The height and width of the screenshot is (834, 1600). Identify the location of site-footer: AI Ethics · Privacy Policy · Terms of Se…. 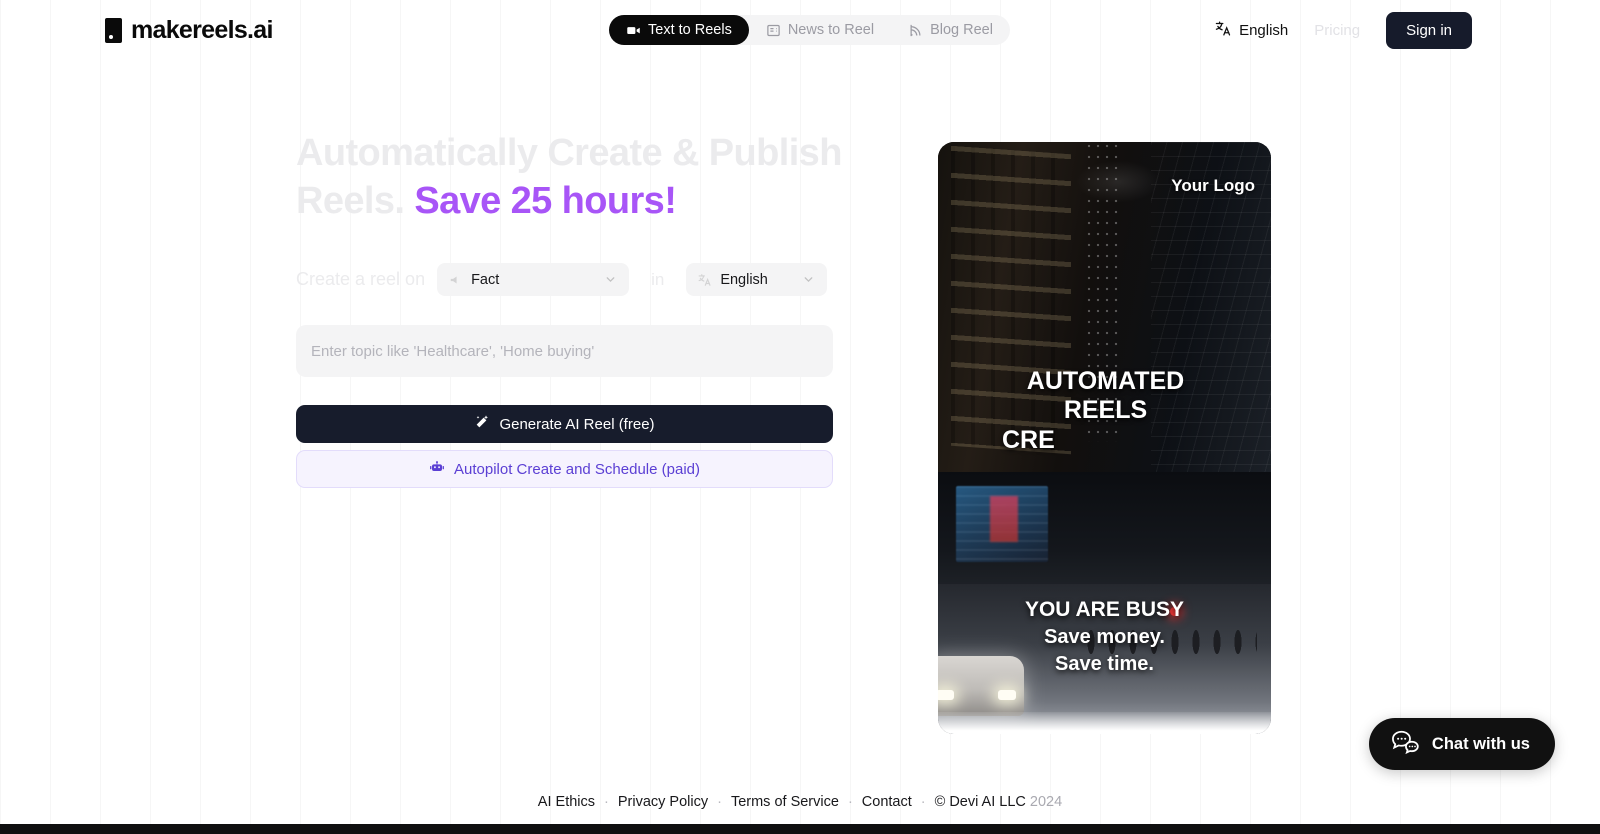
(800, 802).